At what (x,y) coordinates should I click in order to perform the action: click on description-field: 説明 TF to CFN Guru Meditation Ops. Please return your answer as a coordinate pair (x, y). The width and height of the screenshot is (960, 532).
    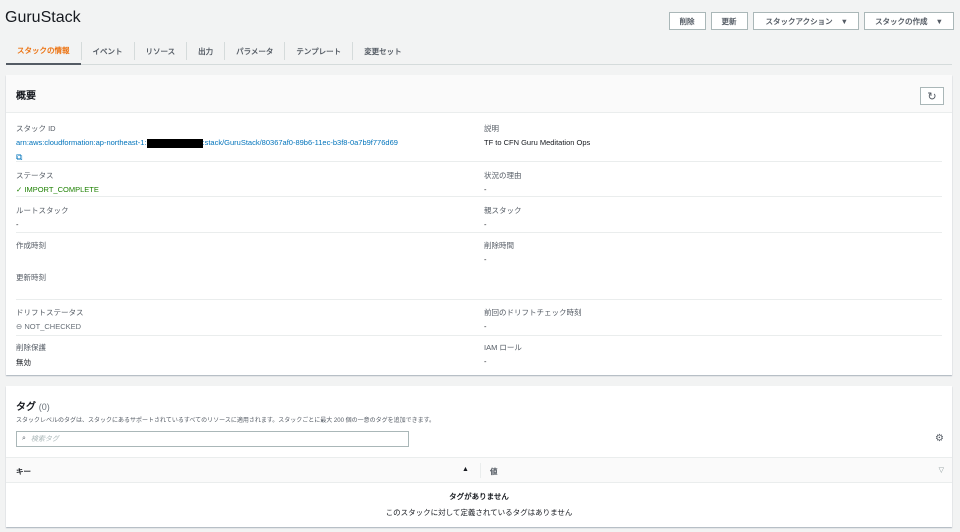
    Looking at the image, I should click on (537, 135).